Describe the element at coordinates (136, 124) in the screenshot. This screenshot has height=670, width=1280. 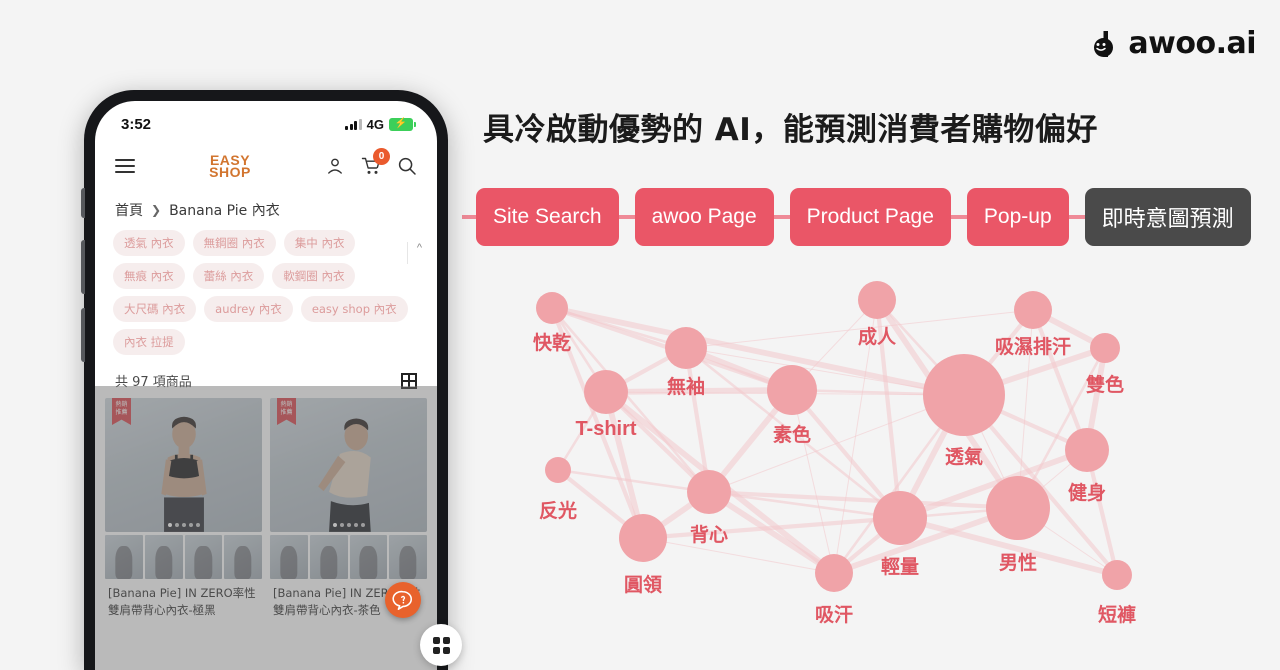
I see `status-time: 3:52` at that location.